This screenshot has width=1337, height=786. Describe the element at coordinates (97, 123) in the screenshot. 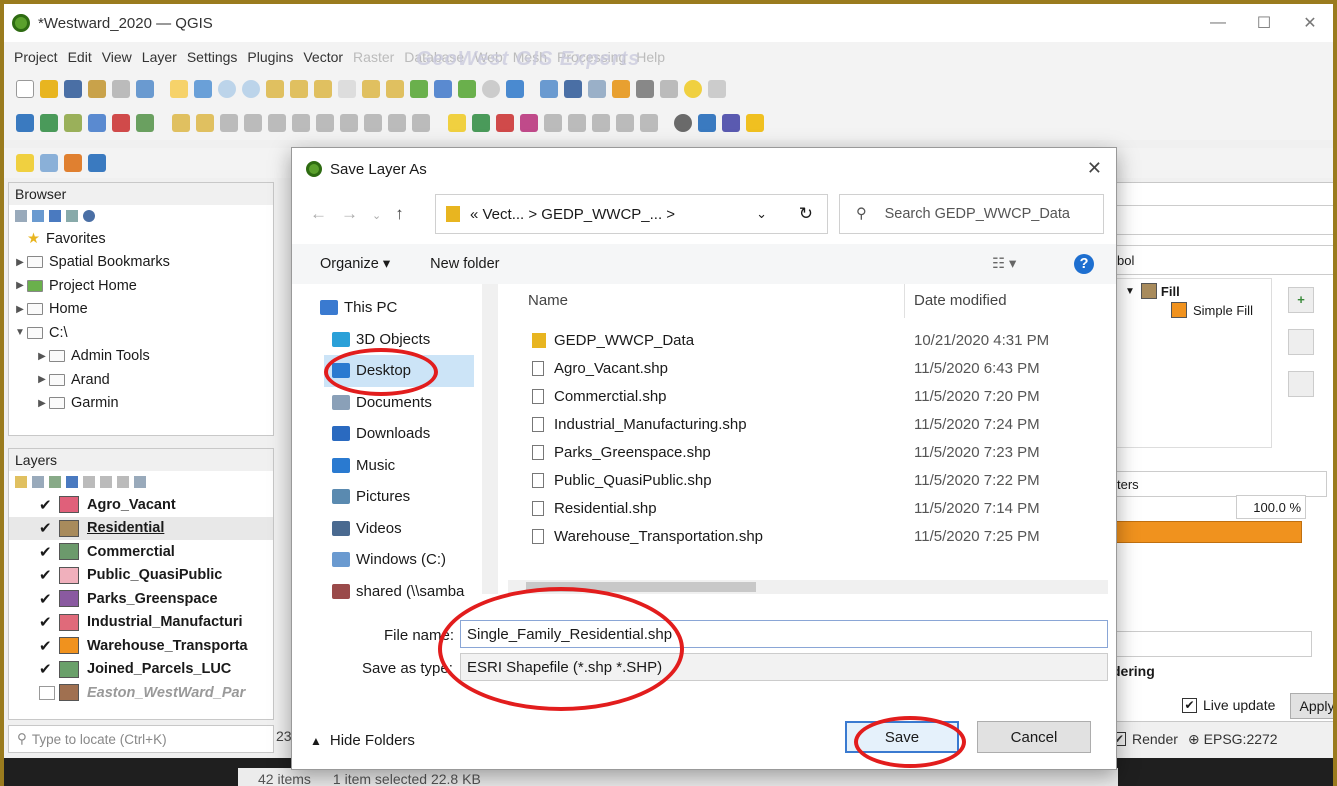

I see `add-mesh-layer-icon` at that location.